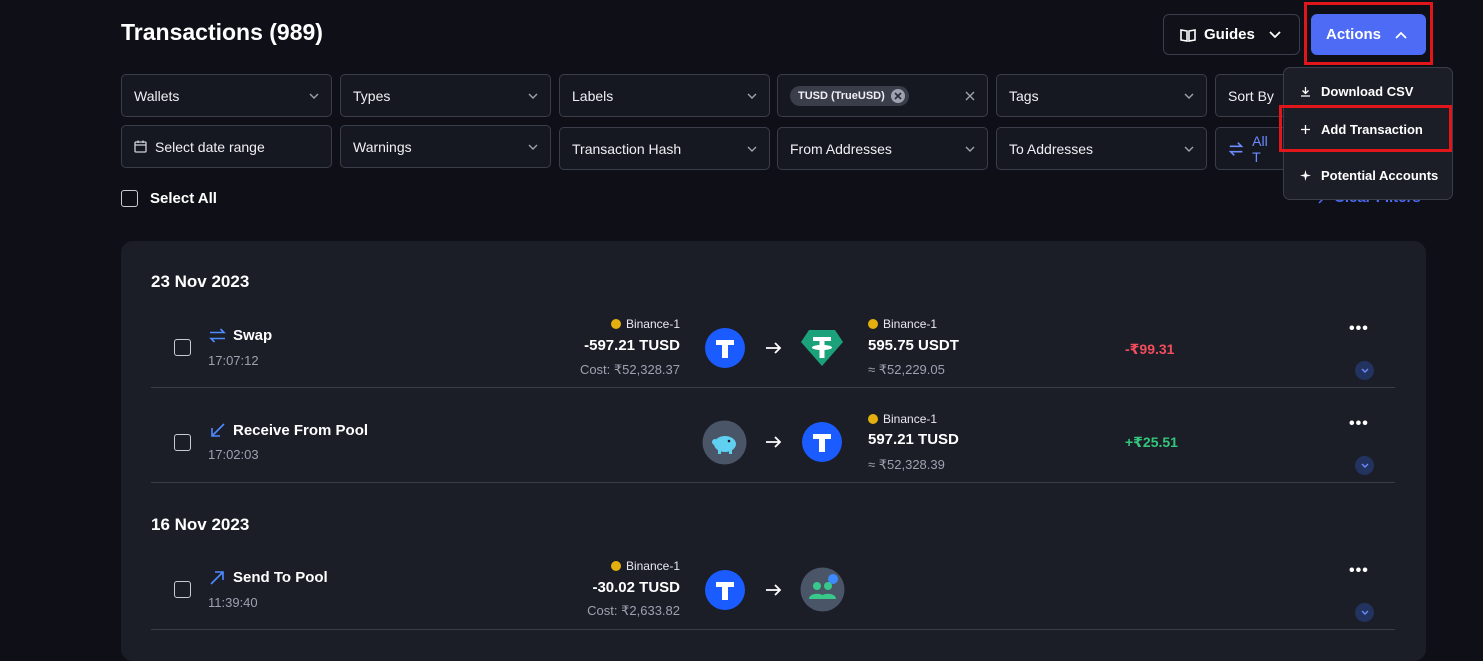 The width and height of the screenshot is (1483, 661). I want to click on wallets-filter-label: Wallets, so click(157, 95).